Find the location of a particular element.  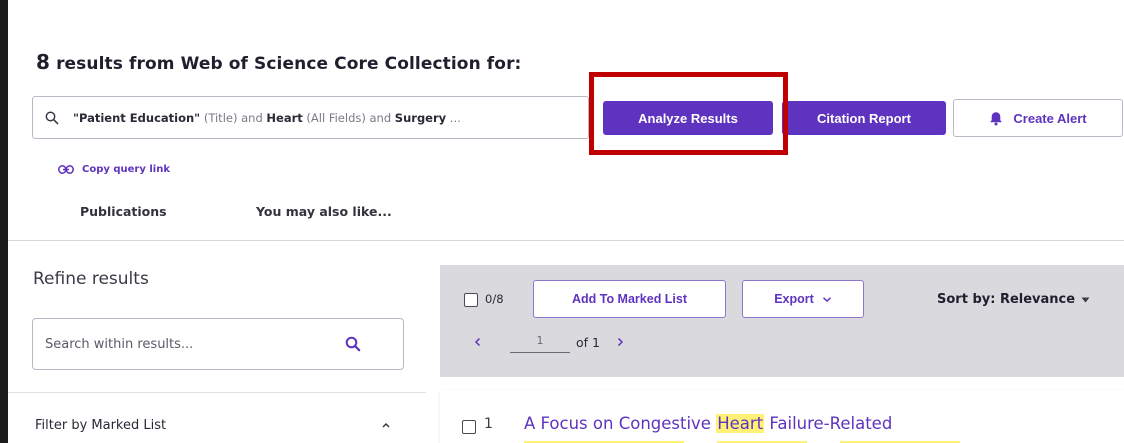

filter-by-marked-list: Filter by Marked List is located at coordinates (100, 425).